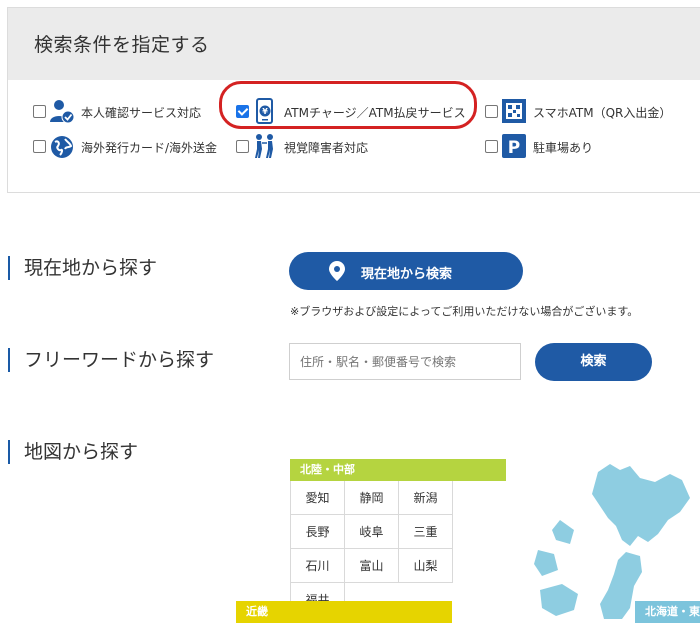  What do you see at coordinates (407, 274) in the screenshot?
I see `location-button-label: 現在地から検索` at bounding box center [407, 274].